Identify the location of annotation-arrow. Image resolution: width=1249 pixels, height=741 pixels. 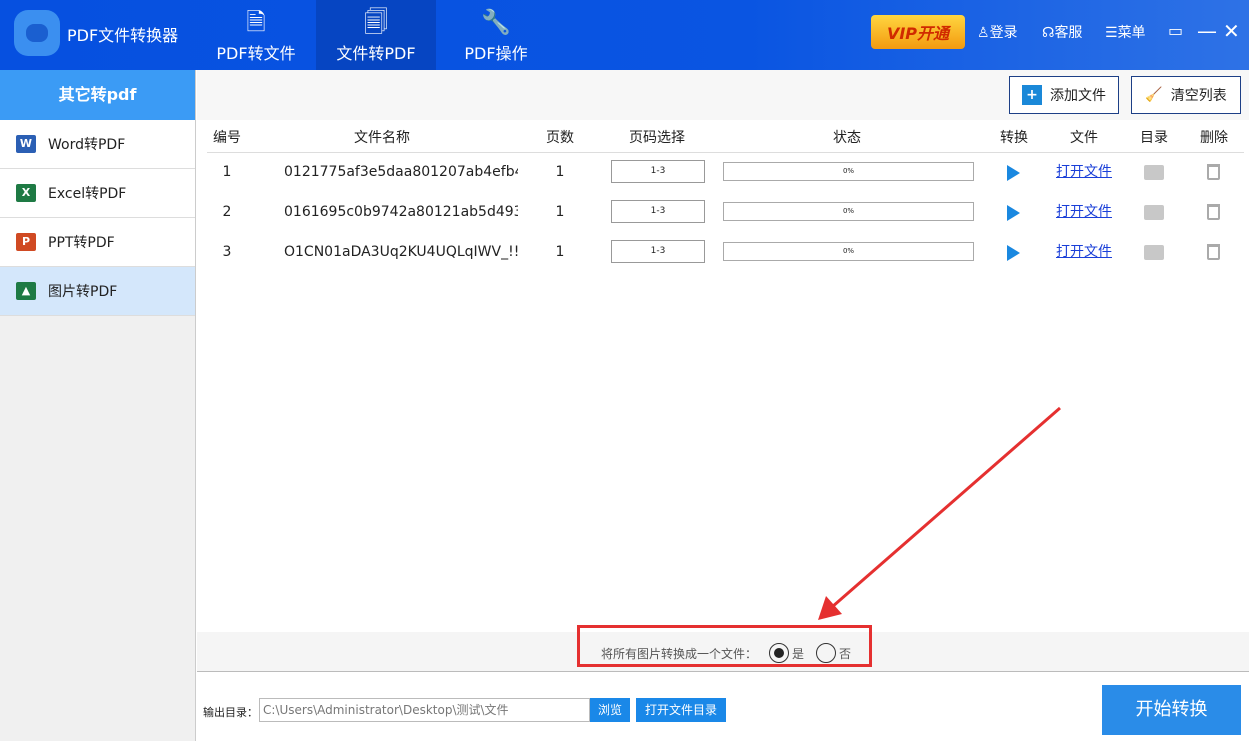
(939, 513).